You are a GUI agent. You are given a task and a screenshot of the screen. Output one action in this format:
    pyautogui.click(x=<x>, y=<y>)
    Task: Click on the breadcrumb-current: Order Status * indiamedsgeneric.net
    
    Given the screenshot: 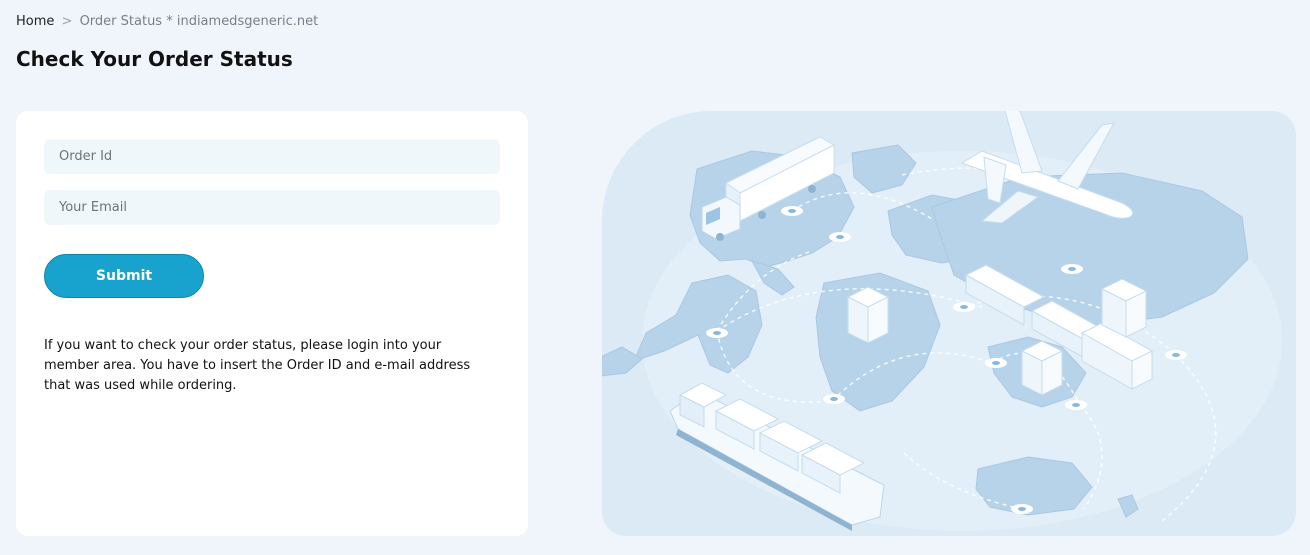 What is the action you would take?
    pyautogui.click(x=199, y=21)
    